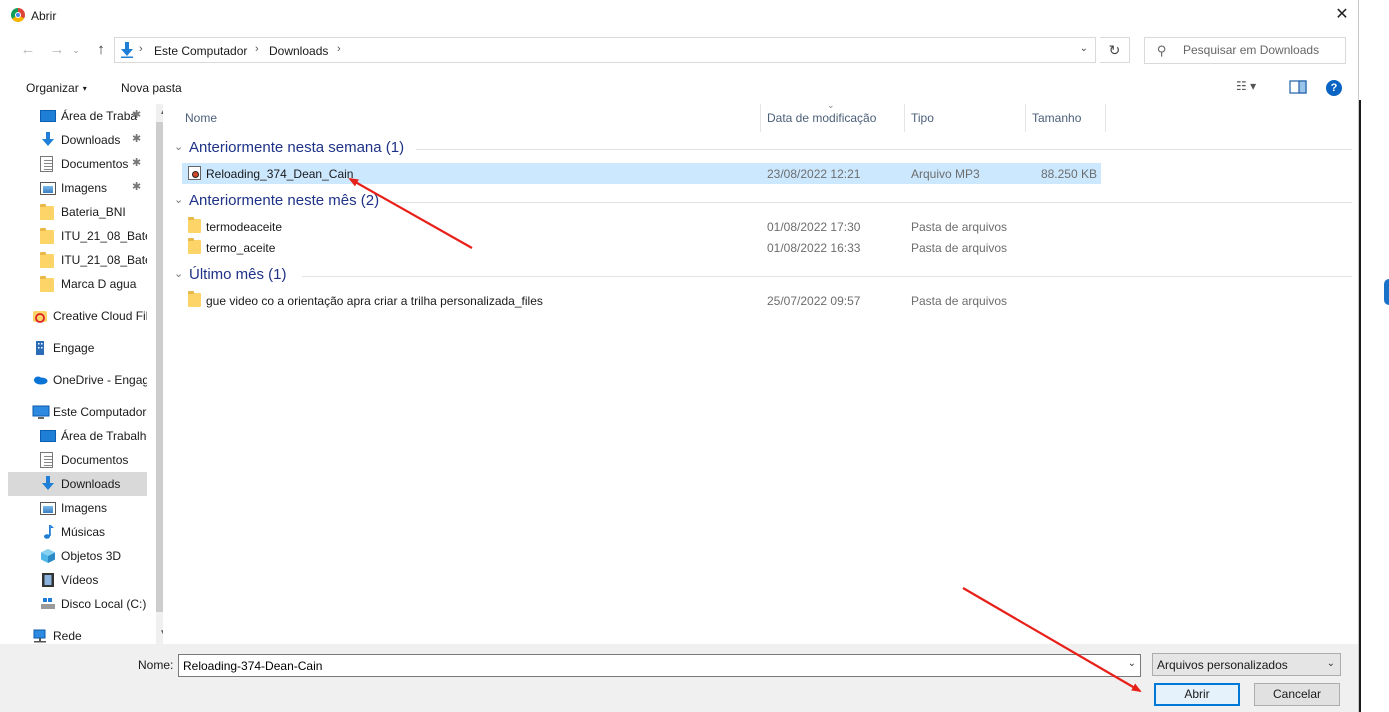 The width and height of the screenshot is (1389, 712). What do you see at coordinates (28, 50) in the screenshot?
I see `back-button: ←` at bounding box center [28, 50].